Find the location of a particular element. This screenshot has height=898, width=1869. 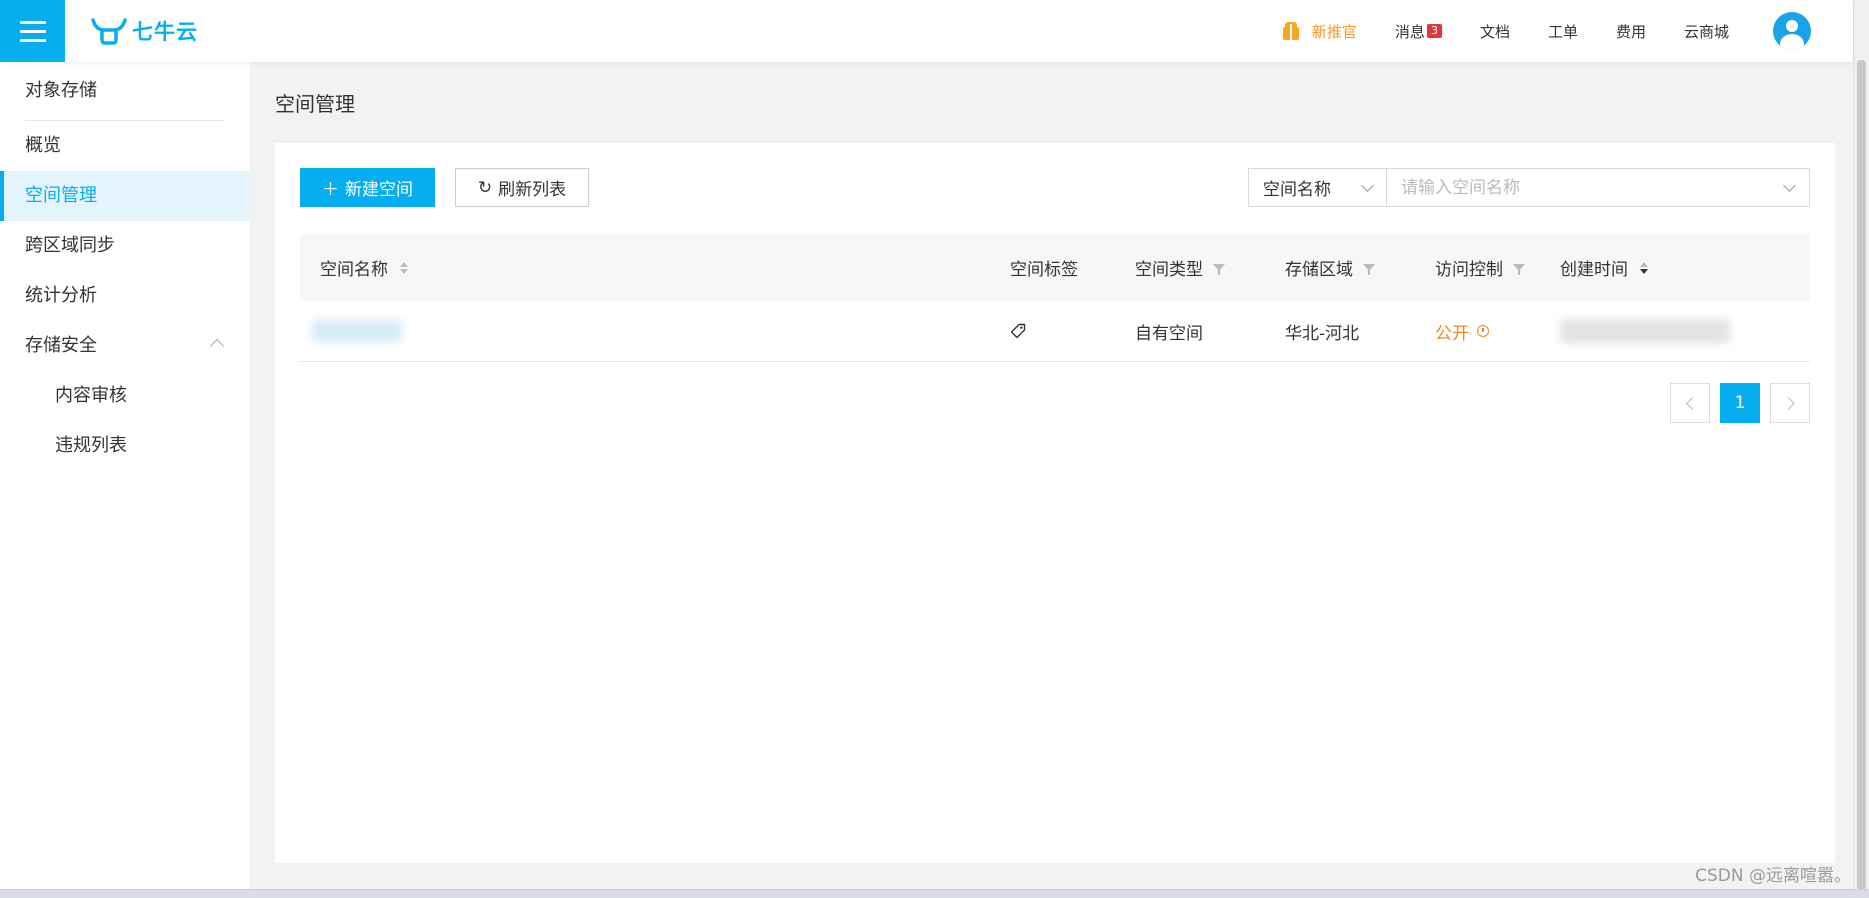

bucket-name-link-blurred is located at coordinates (357, 331).